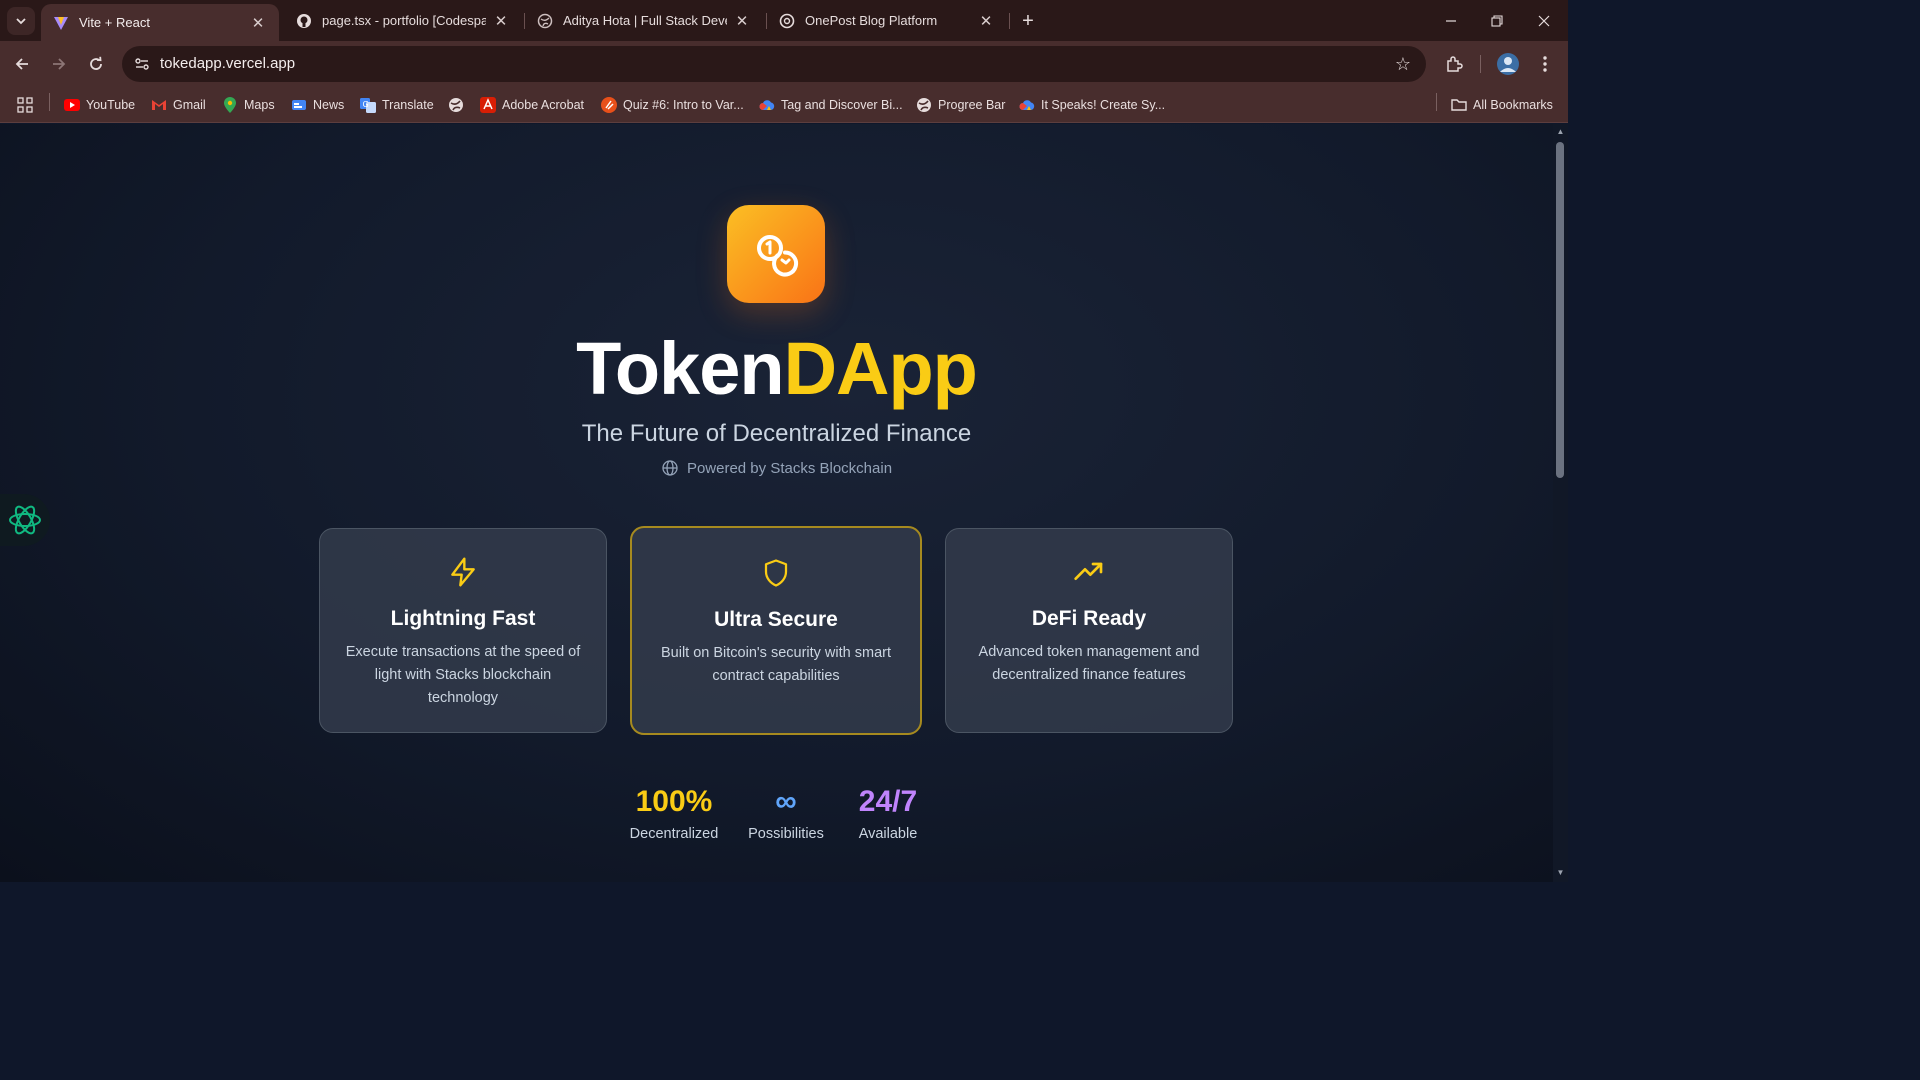 The height and width of the screenshot is (1080, 1920). I want to click on tab-aditya-hota: Aditya Hota | Full Stack Develop ✕, so click(644, 20).